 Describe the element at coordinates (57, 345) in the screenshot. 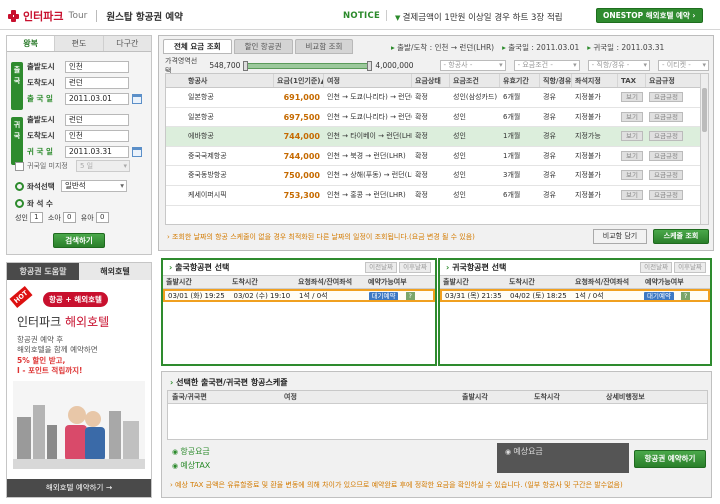

I see `promo-description: 항공권 예약 후 해외호텔을 함께 예약하면` at that location.